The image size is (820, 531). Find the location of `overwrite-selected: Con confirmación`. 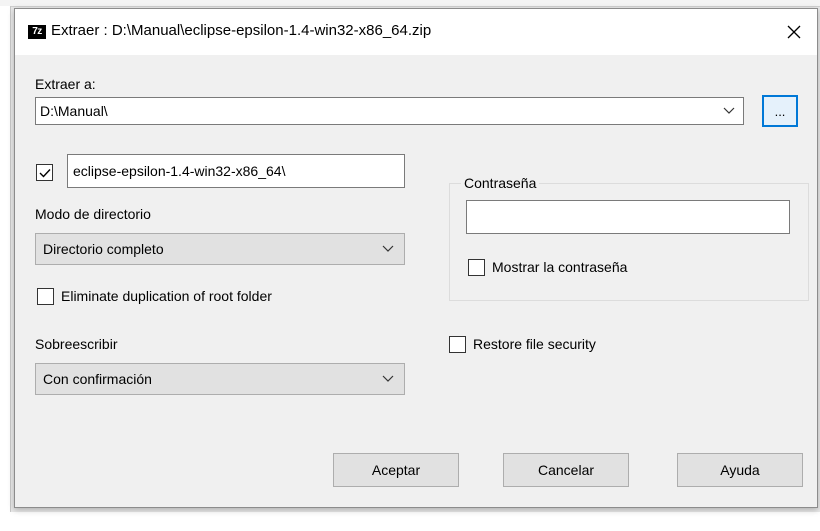

overwrite-selected: Con confirmación is located at coordinates (97, 379).